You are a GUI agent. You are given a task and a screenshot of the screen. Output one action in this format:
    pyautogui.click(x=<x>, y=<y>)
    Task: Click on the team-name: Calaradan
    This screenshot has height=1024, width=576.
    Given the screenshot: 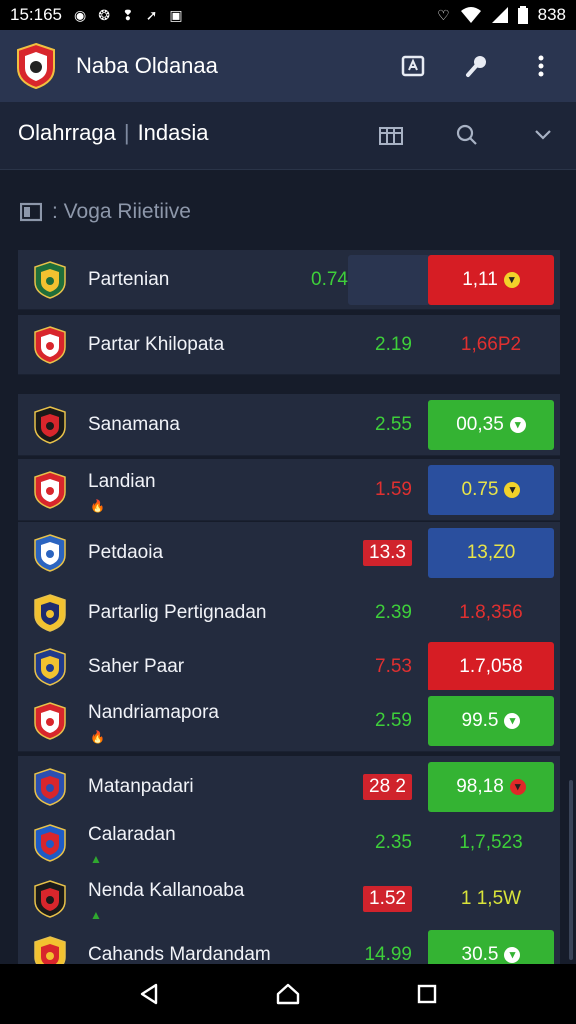 What is the action you would take?
    pyautogui.click(x=132, y=834)
    